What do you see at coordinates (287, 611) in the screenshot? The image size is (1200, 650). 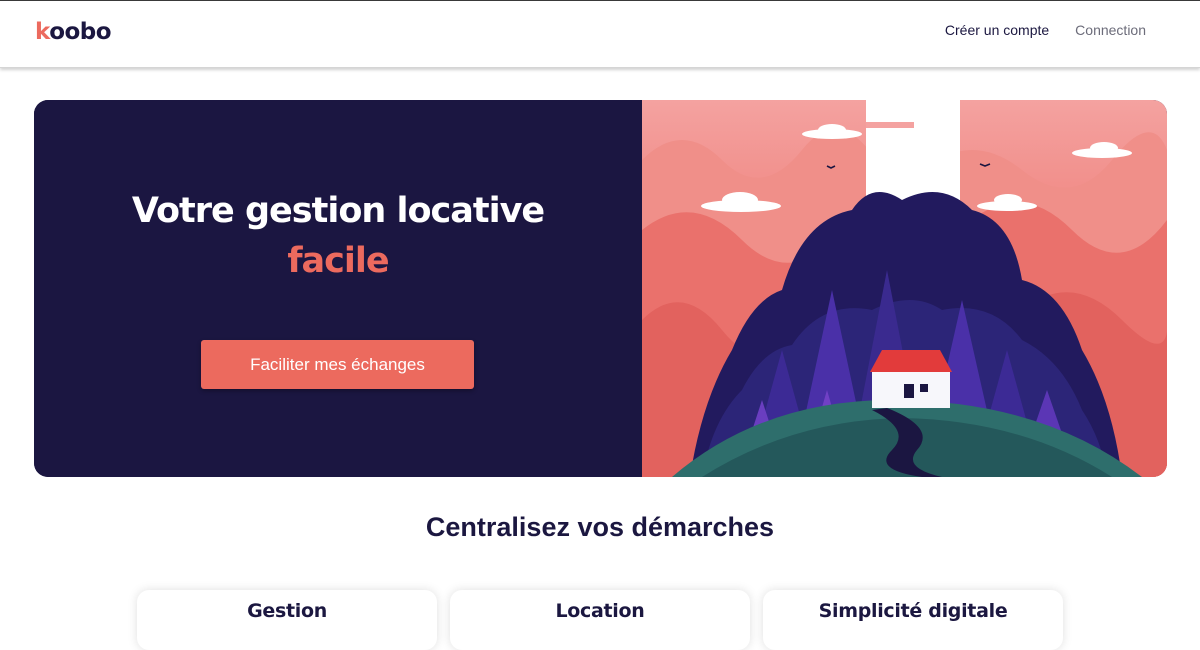 I see `card-title: Gestion` at bounding box center [287, 611].